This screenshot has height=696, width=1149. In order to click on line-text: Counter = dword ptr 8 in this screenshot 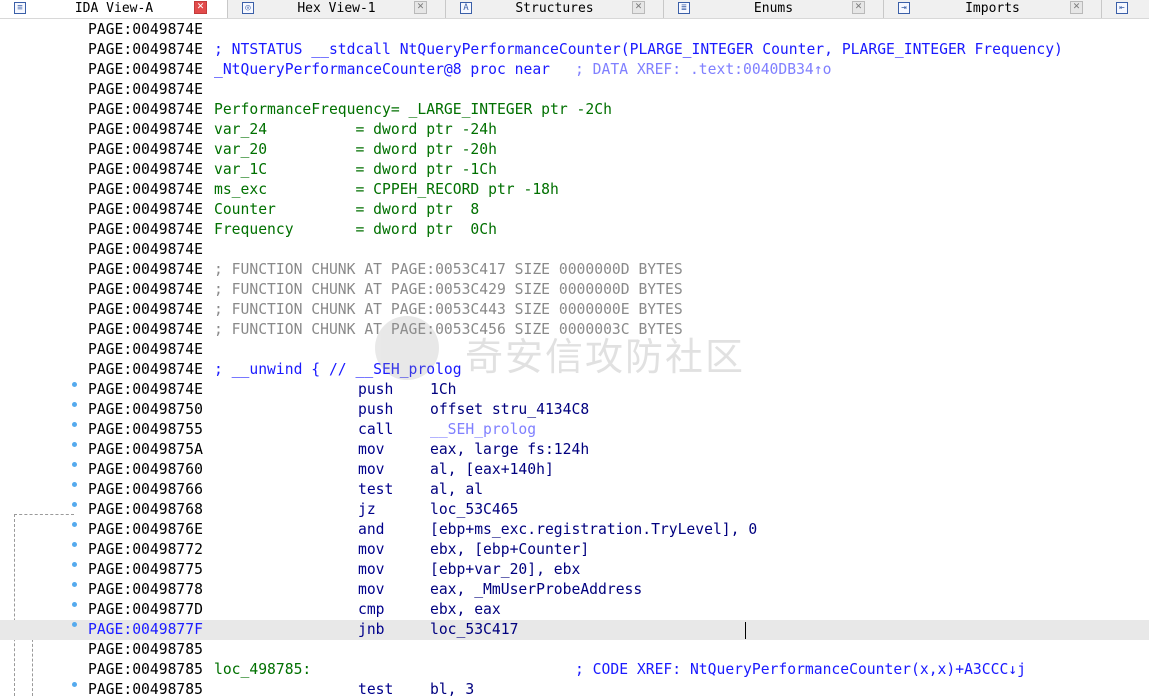, I will do `click(346, 210)`.